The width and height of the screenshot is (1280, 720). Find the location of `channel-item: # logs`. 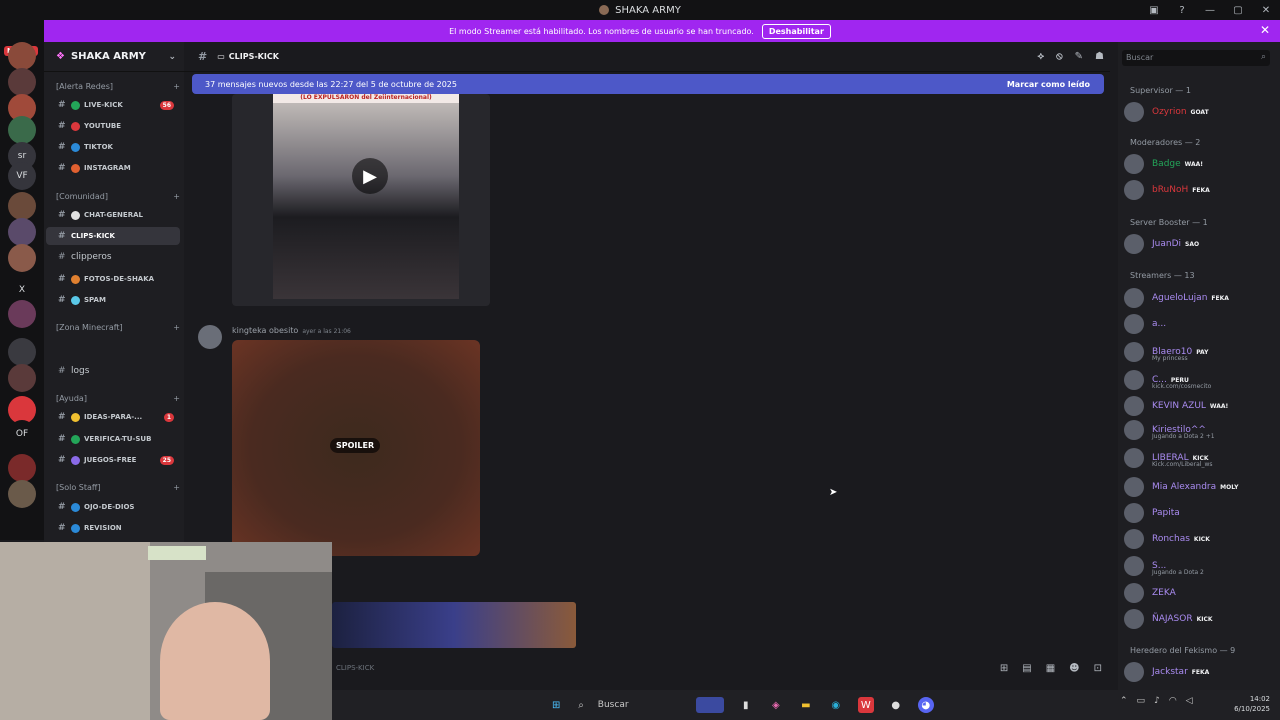

channel-item: # logs is located at coordinates (113, 371).